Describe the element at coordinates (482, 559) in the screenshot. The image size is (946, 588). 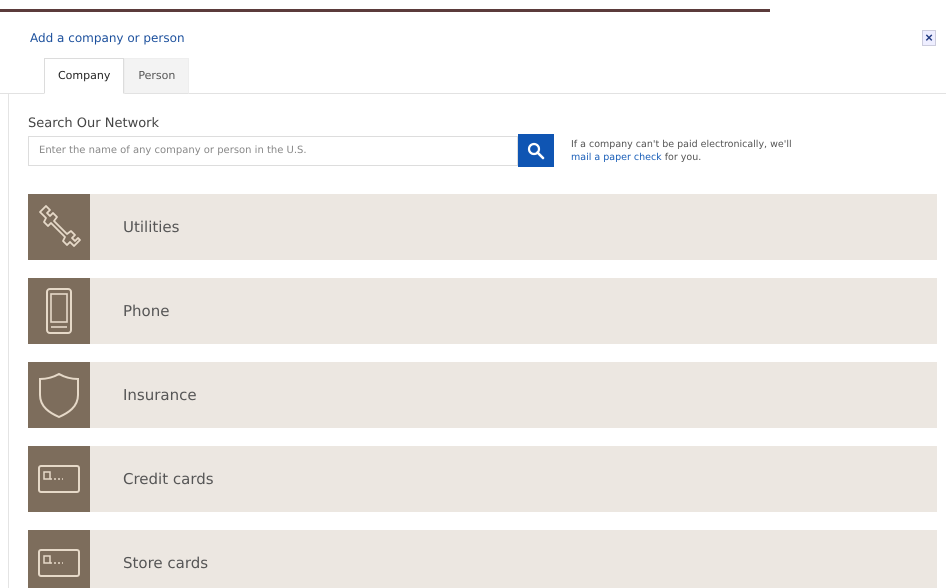
I see `category-row: Store cards` at that location.